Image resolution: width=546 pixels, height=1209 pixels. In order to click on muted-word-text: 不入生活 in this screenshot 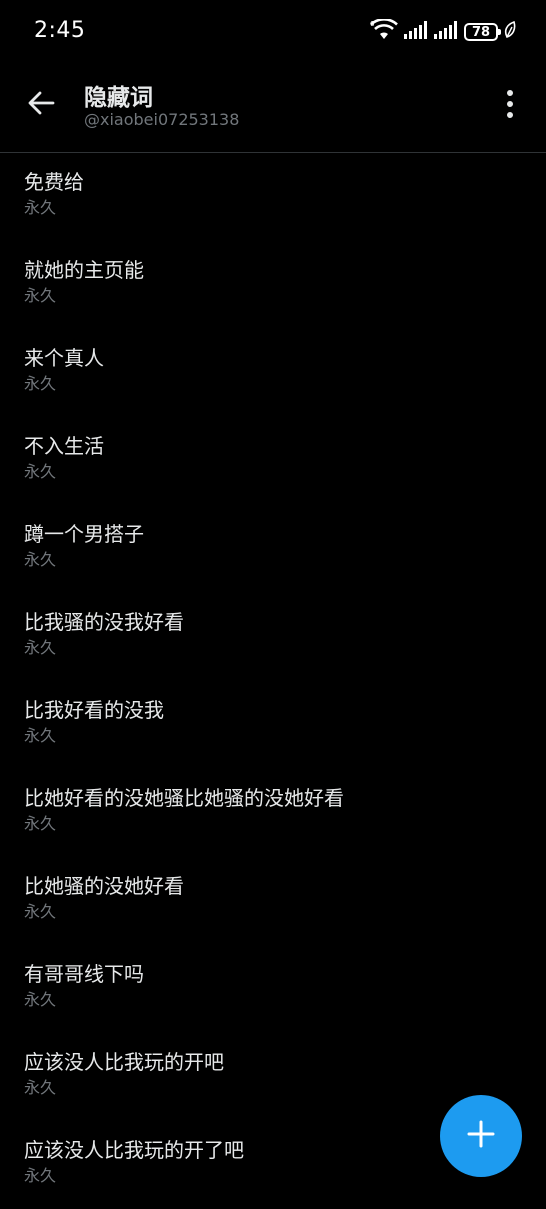, I will do `click(64, 446)`.